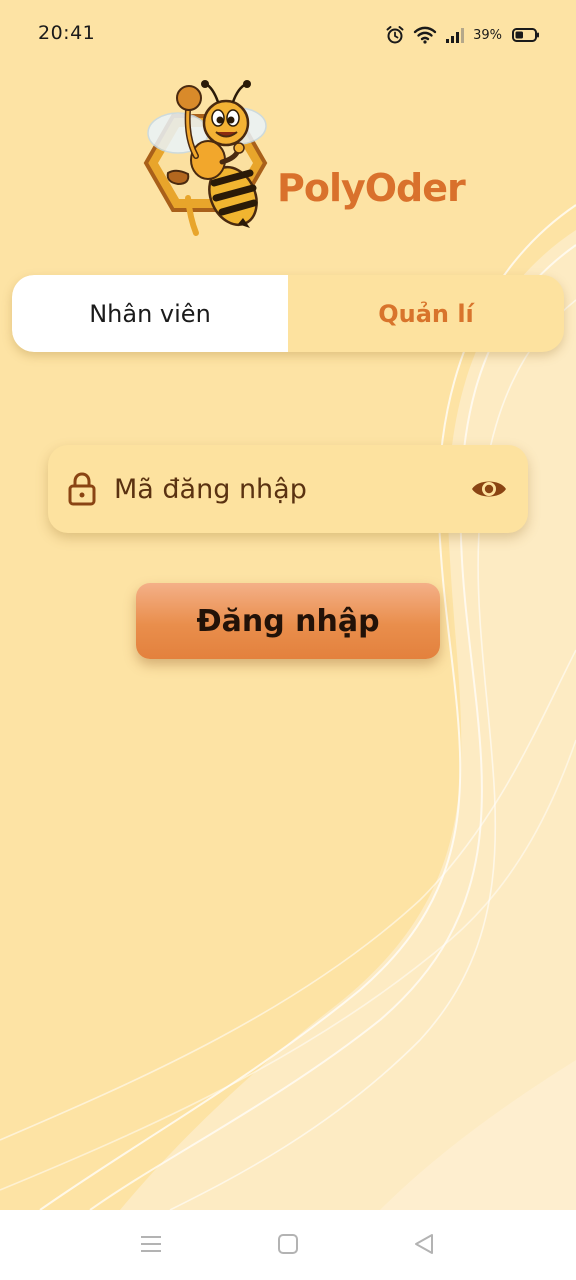 The height and width of the screenshot is (1280, 576). Describe the element at coordinates (288, 35) in the screenshot. I see `status-bar: 20:41 39%` at that location.